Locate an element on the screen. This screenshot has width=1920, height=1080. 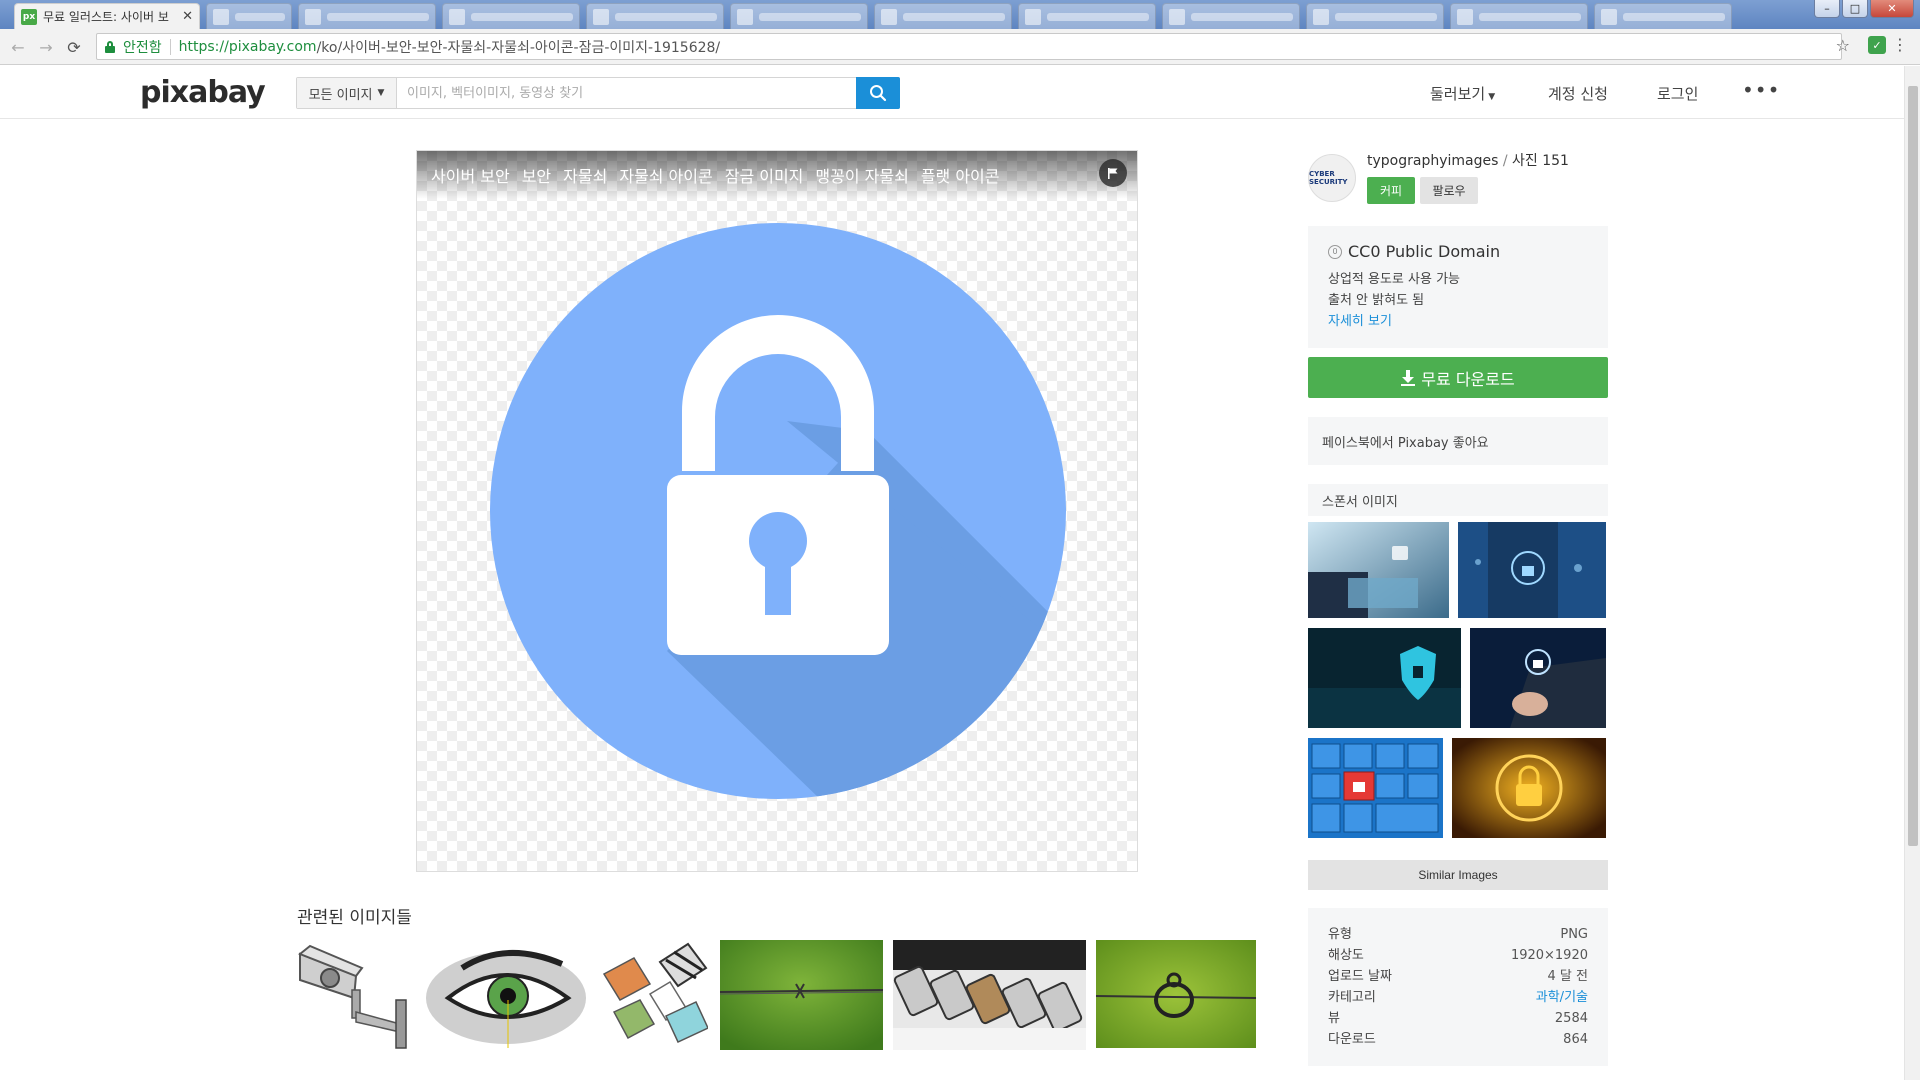
cc0-icon: 0 is located at coordinates (1335, 251).